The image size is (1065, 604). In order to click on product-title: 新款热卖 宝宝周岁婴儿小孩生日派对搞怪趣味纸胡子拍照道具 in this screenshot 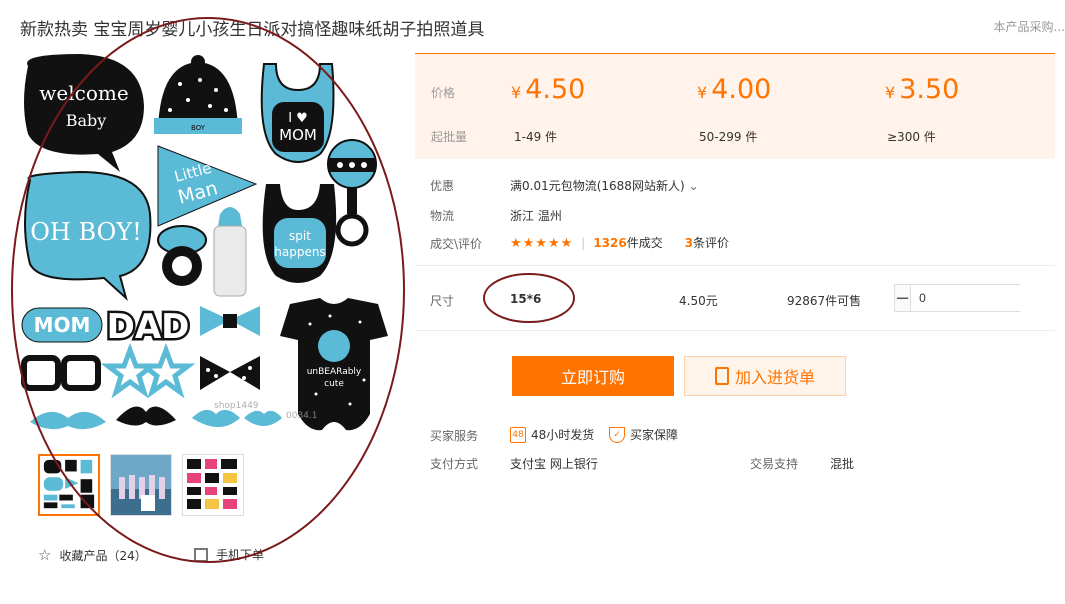, I will do `click(252, 30)`.